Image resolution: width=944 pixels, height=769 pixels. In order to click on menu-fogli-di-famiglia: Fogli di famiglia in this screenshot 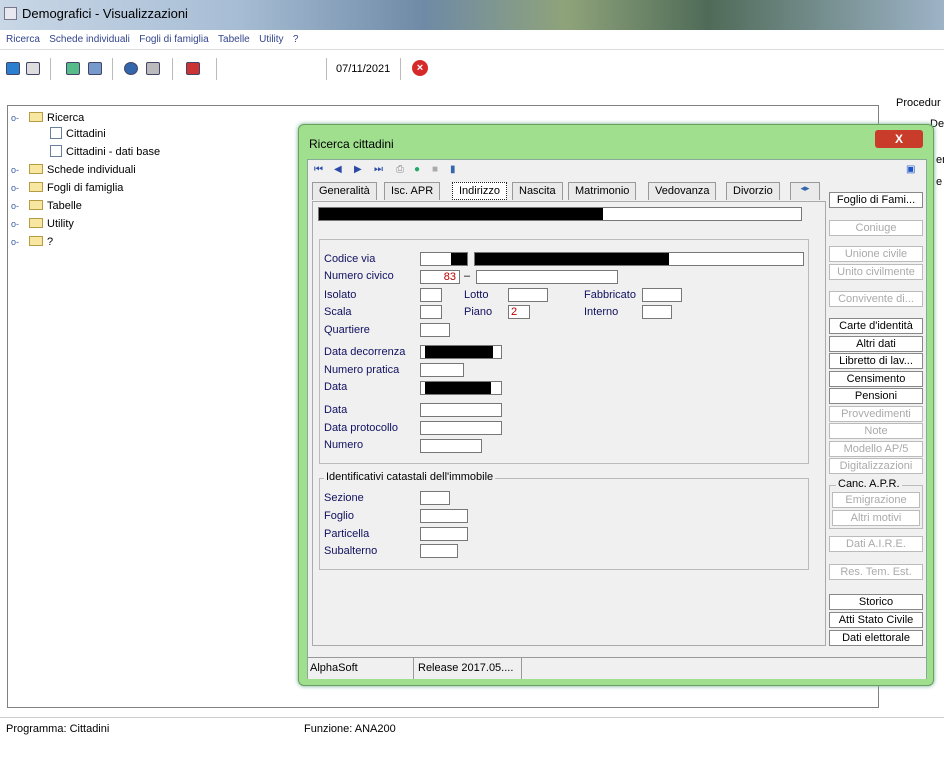, I will do `click(173, 39)`.